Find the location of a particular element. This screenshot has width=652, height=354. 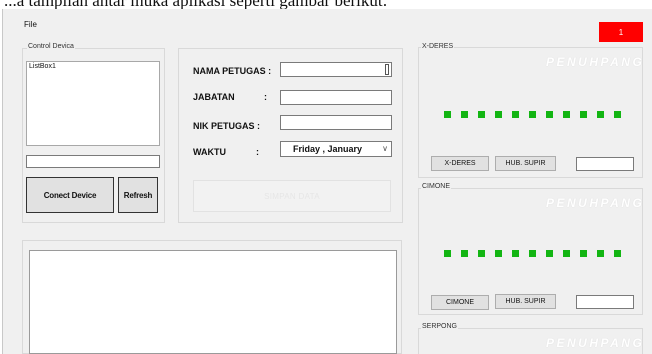

station-button-xderes: X-DERES is located at coordinates (460, 163).